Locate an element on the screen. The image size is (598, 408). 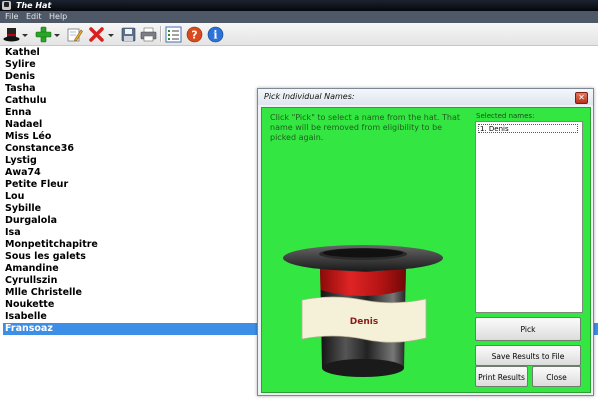
delete-dropdown-arrow is located at coordinates (111, 35).